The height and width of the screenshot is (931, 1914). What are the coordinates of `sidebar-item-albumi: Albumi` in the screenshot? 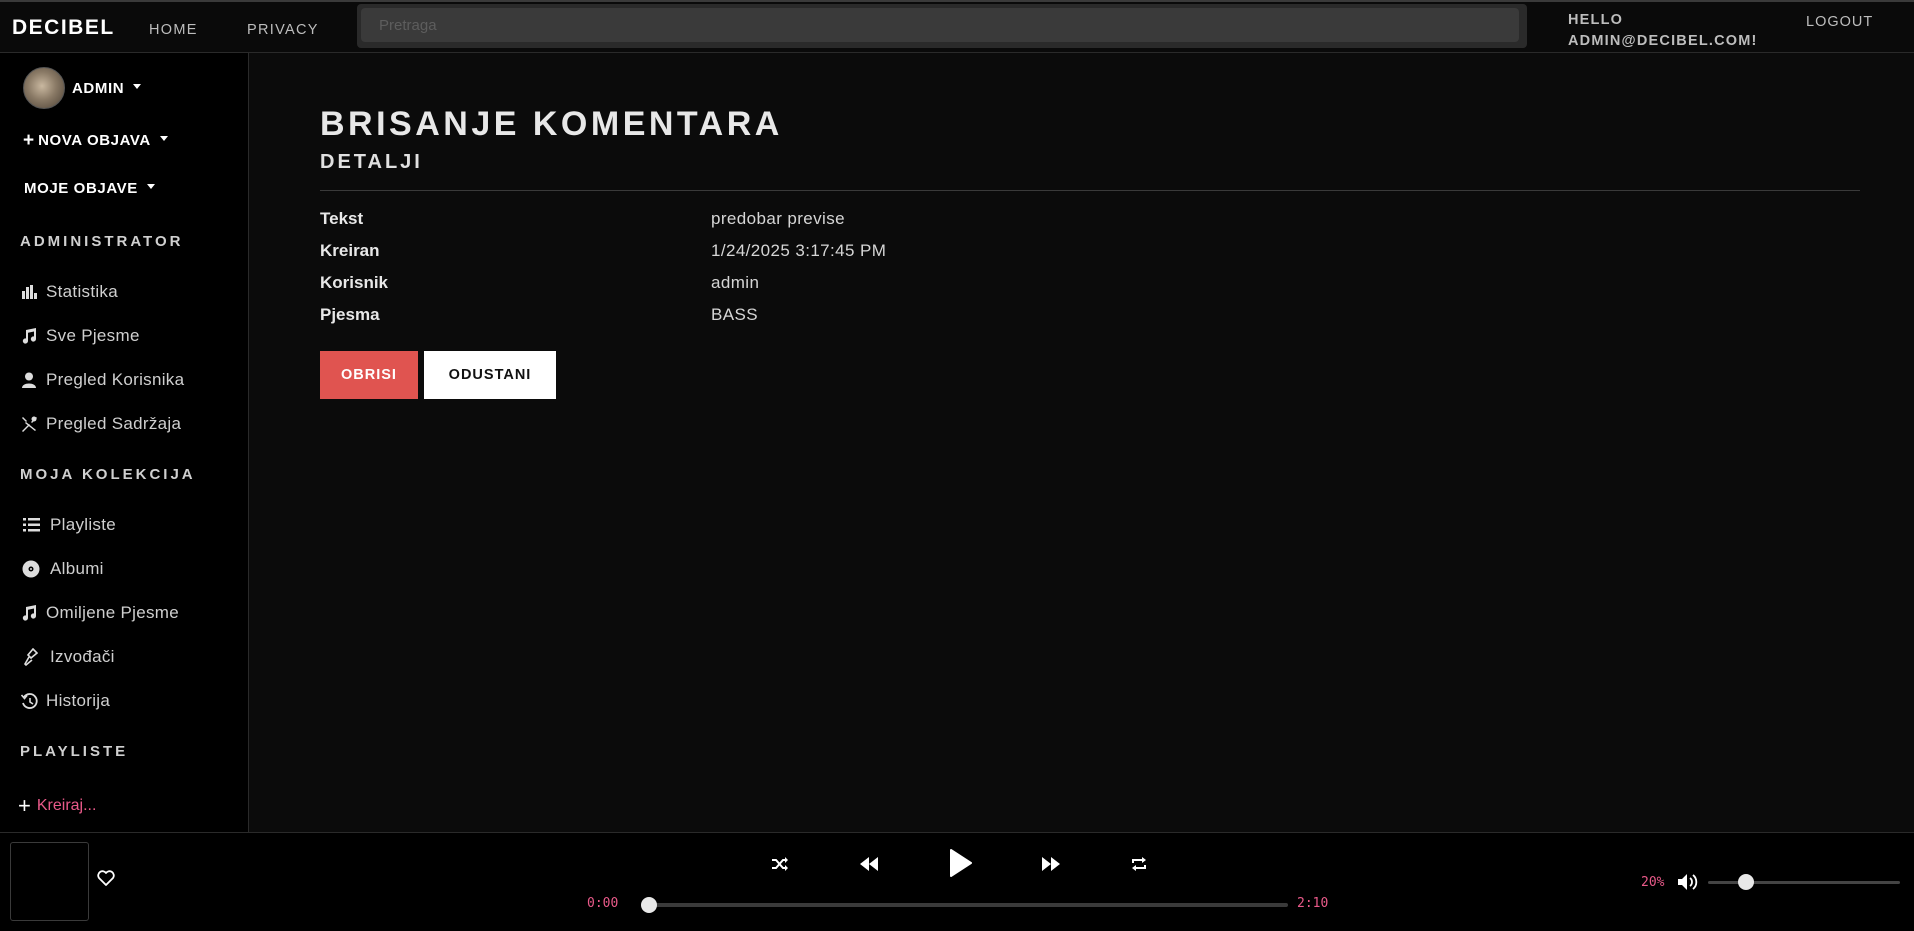 It's located at (61, 569).